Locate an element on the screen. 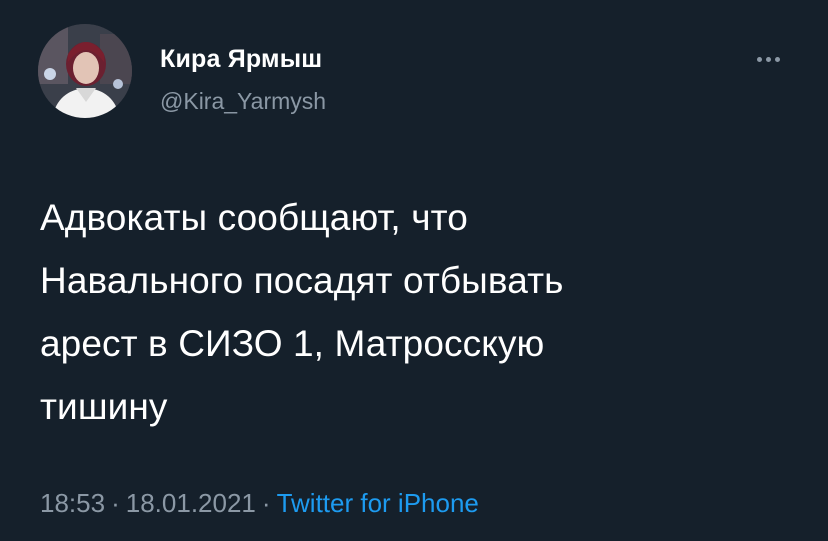 This screenshot has width=828, height=541. avatar-photo is located at coordinates (85, 71).